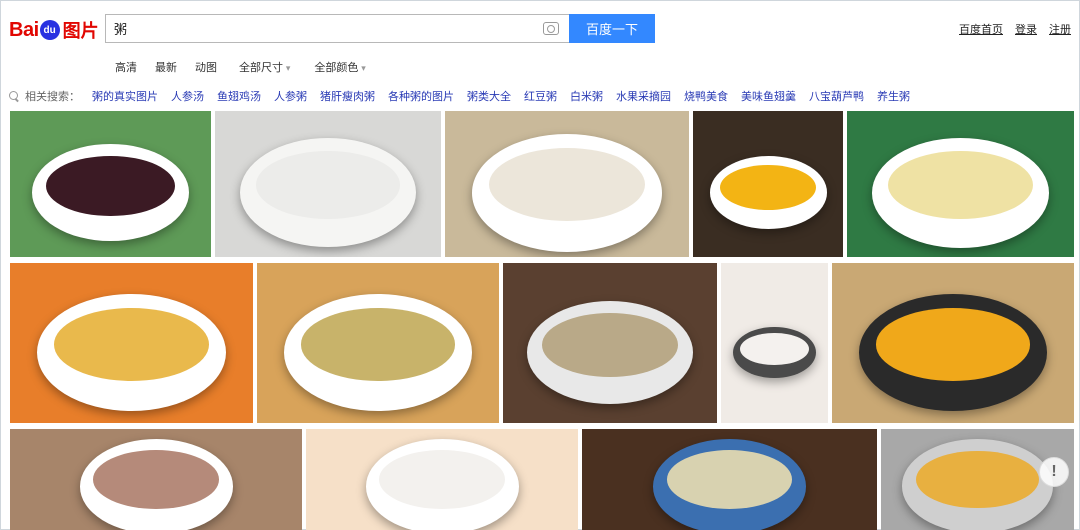 This screenshot has height=530, width=1080. What do you see at coordinates (339, 67) in the screenshot?
I see `filter-color-dropdown: 全部颜色` at bounding box center [339, 67].